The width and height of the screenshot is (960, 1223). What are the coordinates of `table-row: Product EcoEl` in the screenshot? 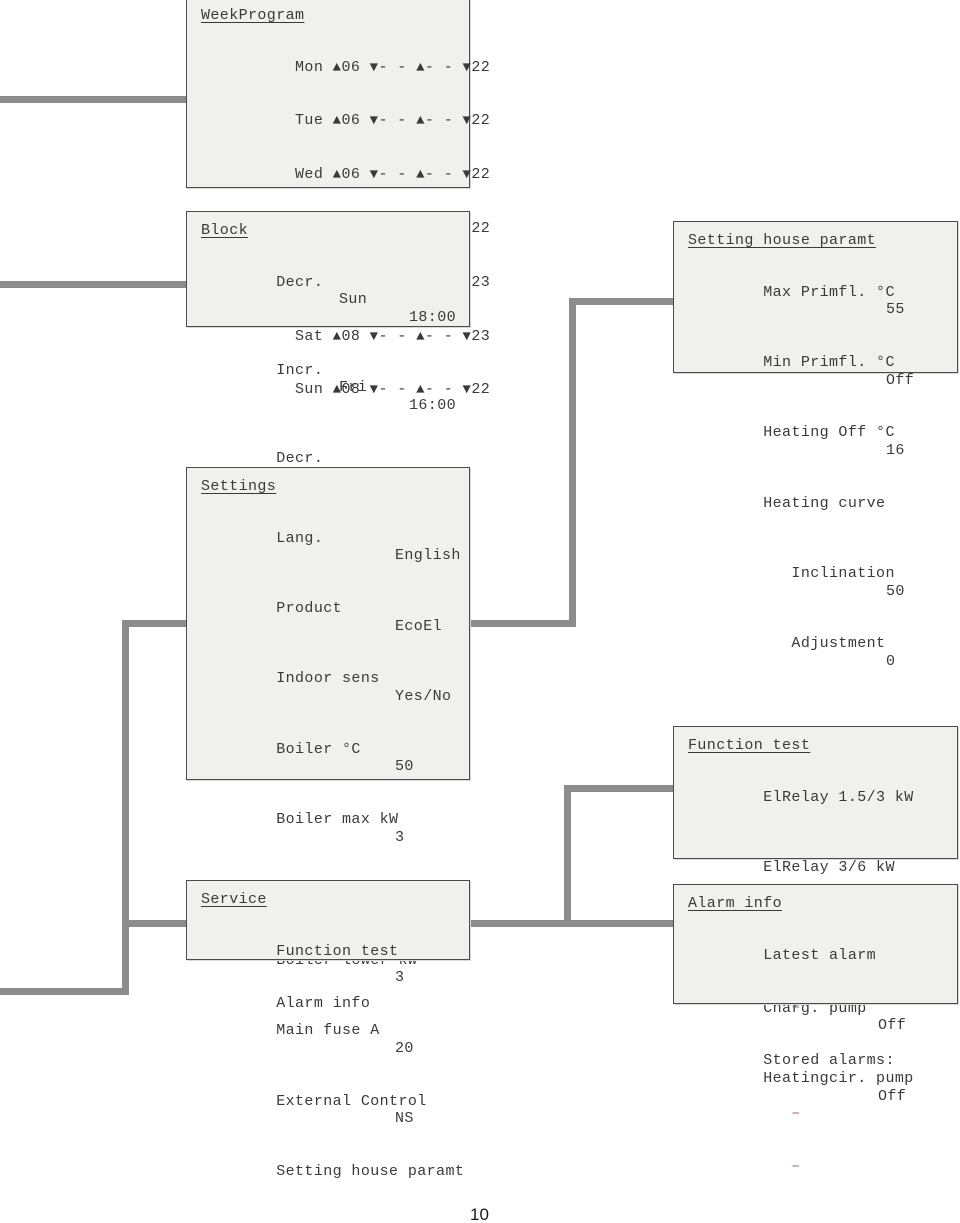 It's located at (335, 617).